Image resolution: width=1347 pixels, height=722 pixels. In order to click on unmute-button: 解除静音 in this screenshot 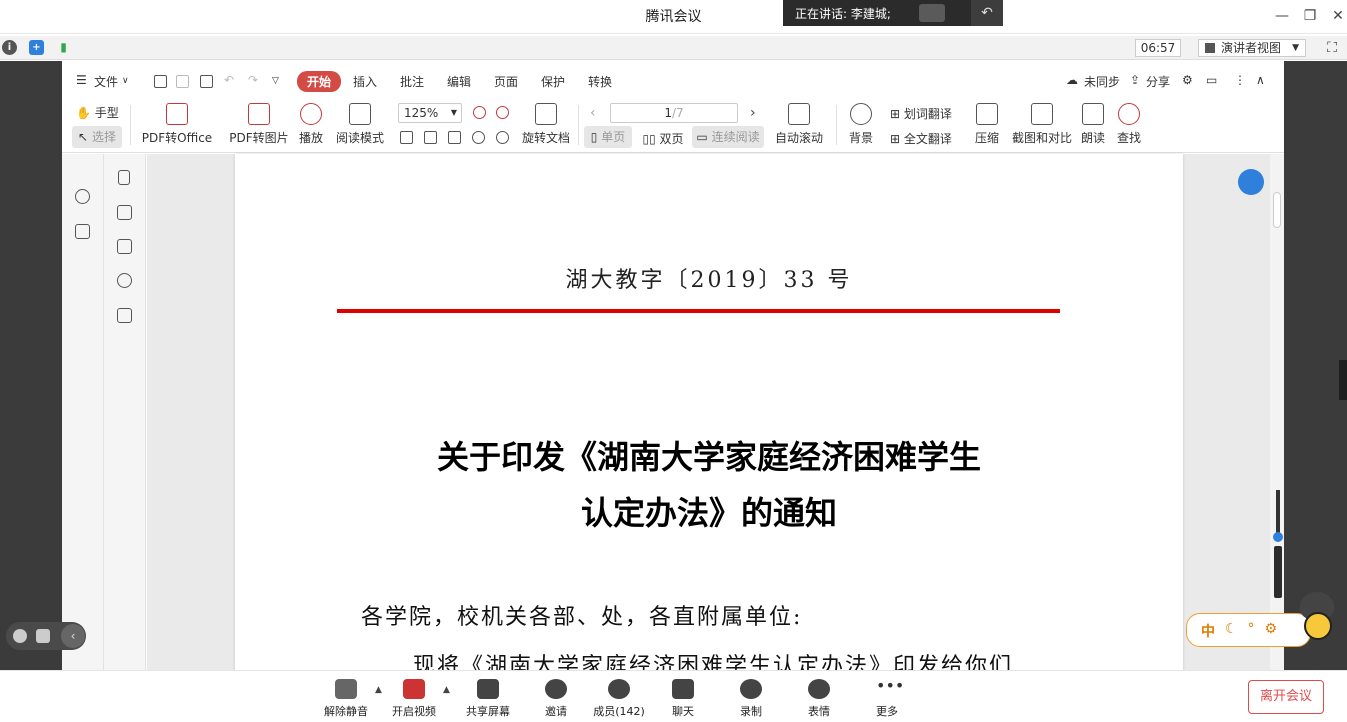, I will do `click(346, 699)`.